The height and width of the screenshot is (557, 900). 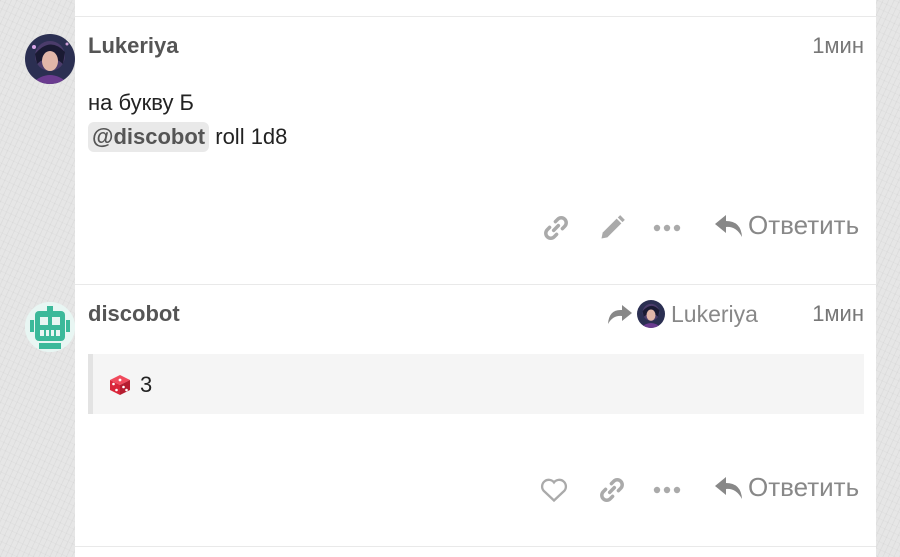 I want to click on heart-icon, so click(x=554, y=490).